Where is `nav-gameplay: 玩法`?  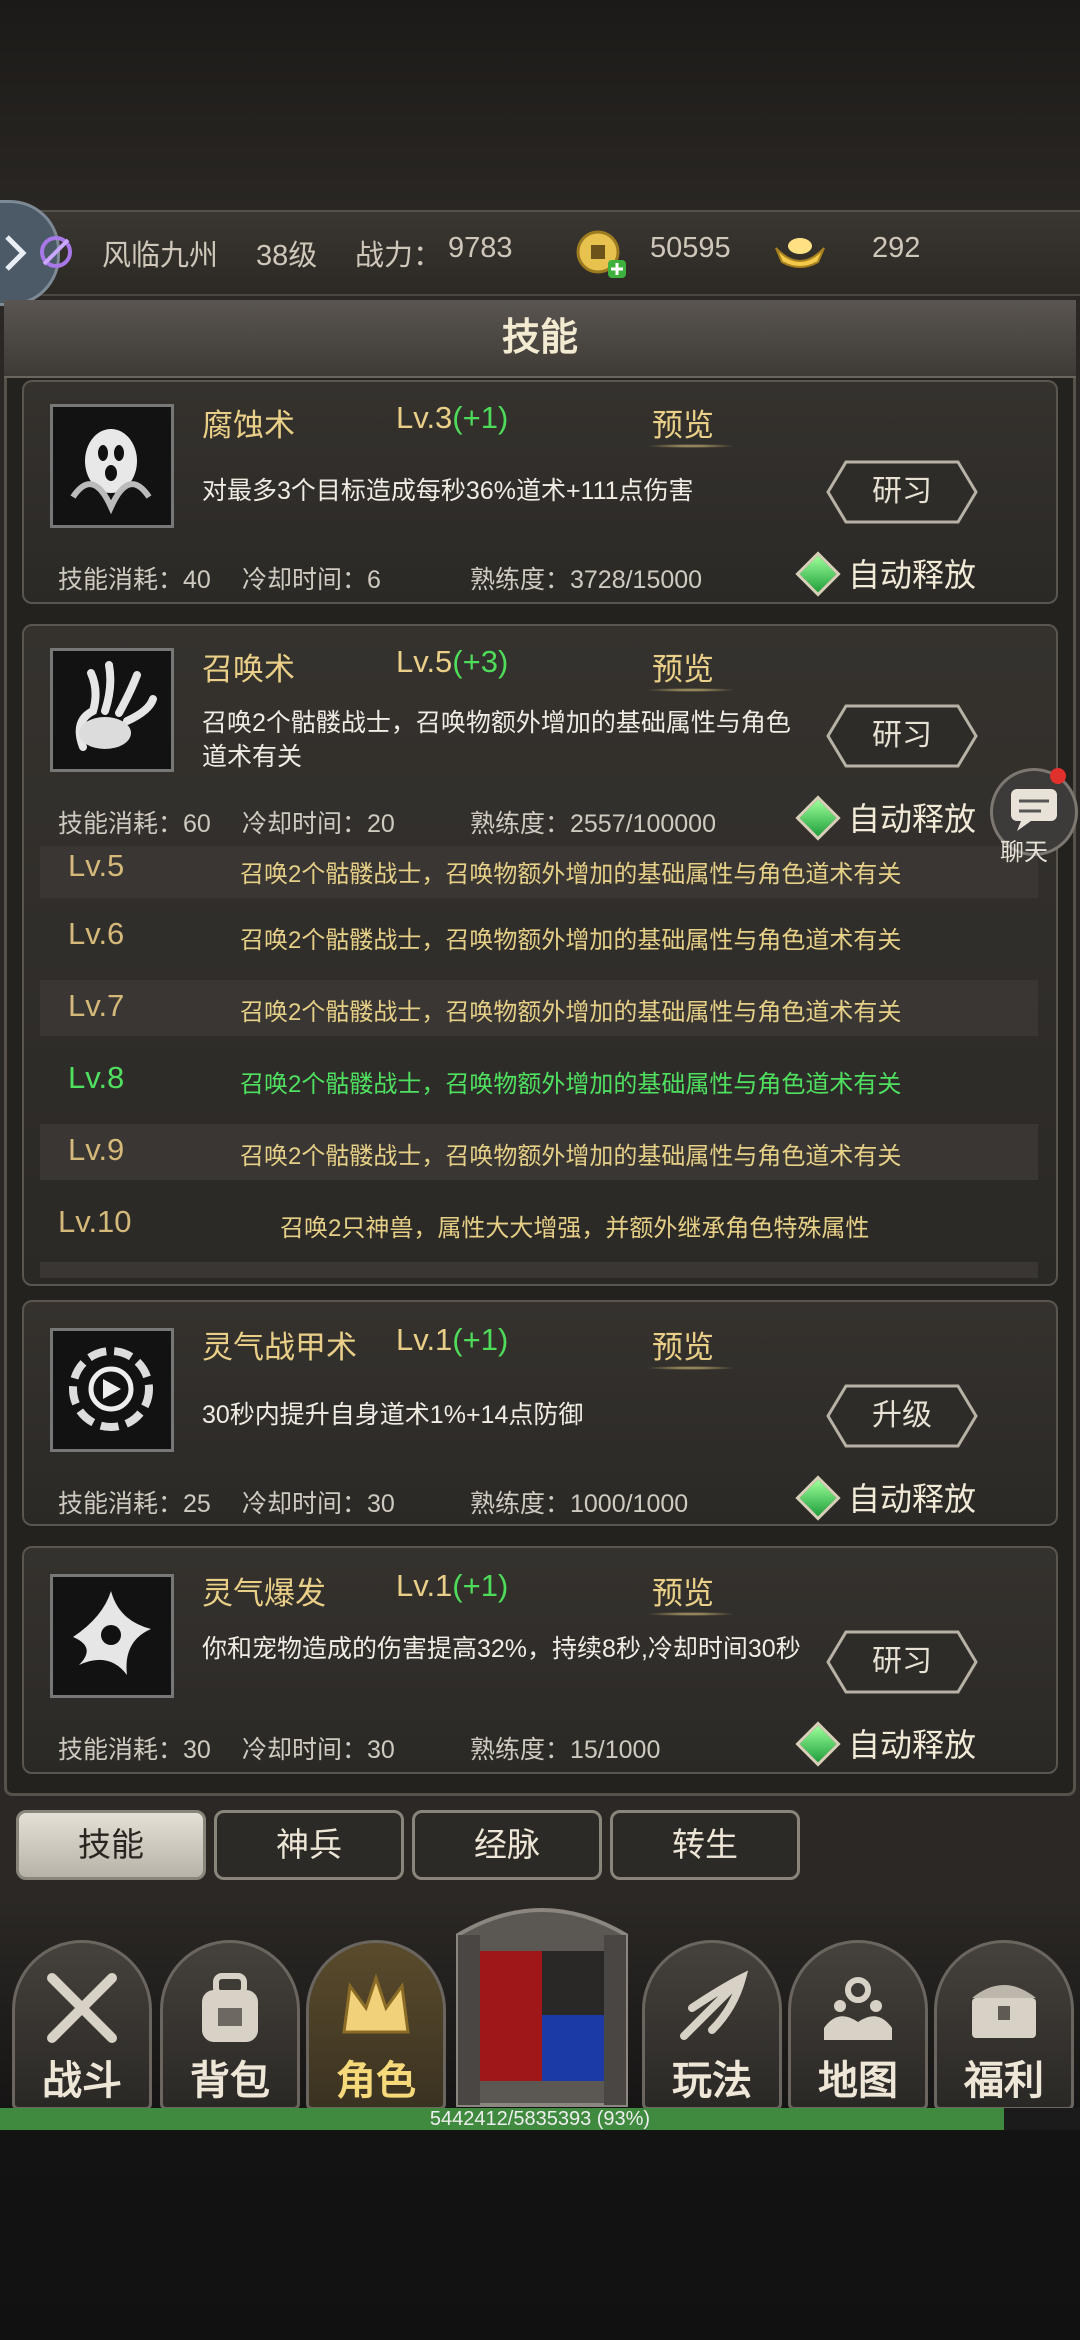
nav-gameplay: 玩法 is located at coordinates (712, 2015).